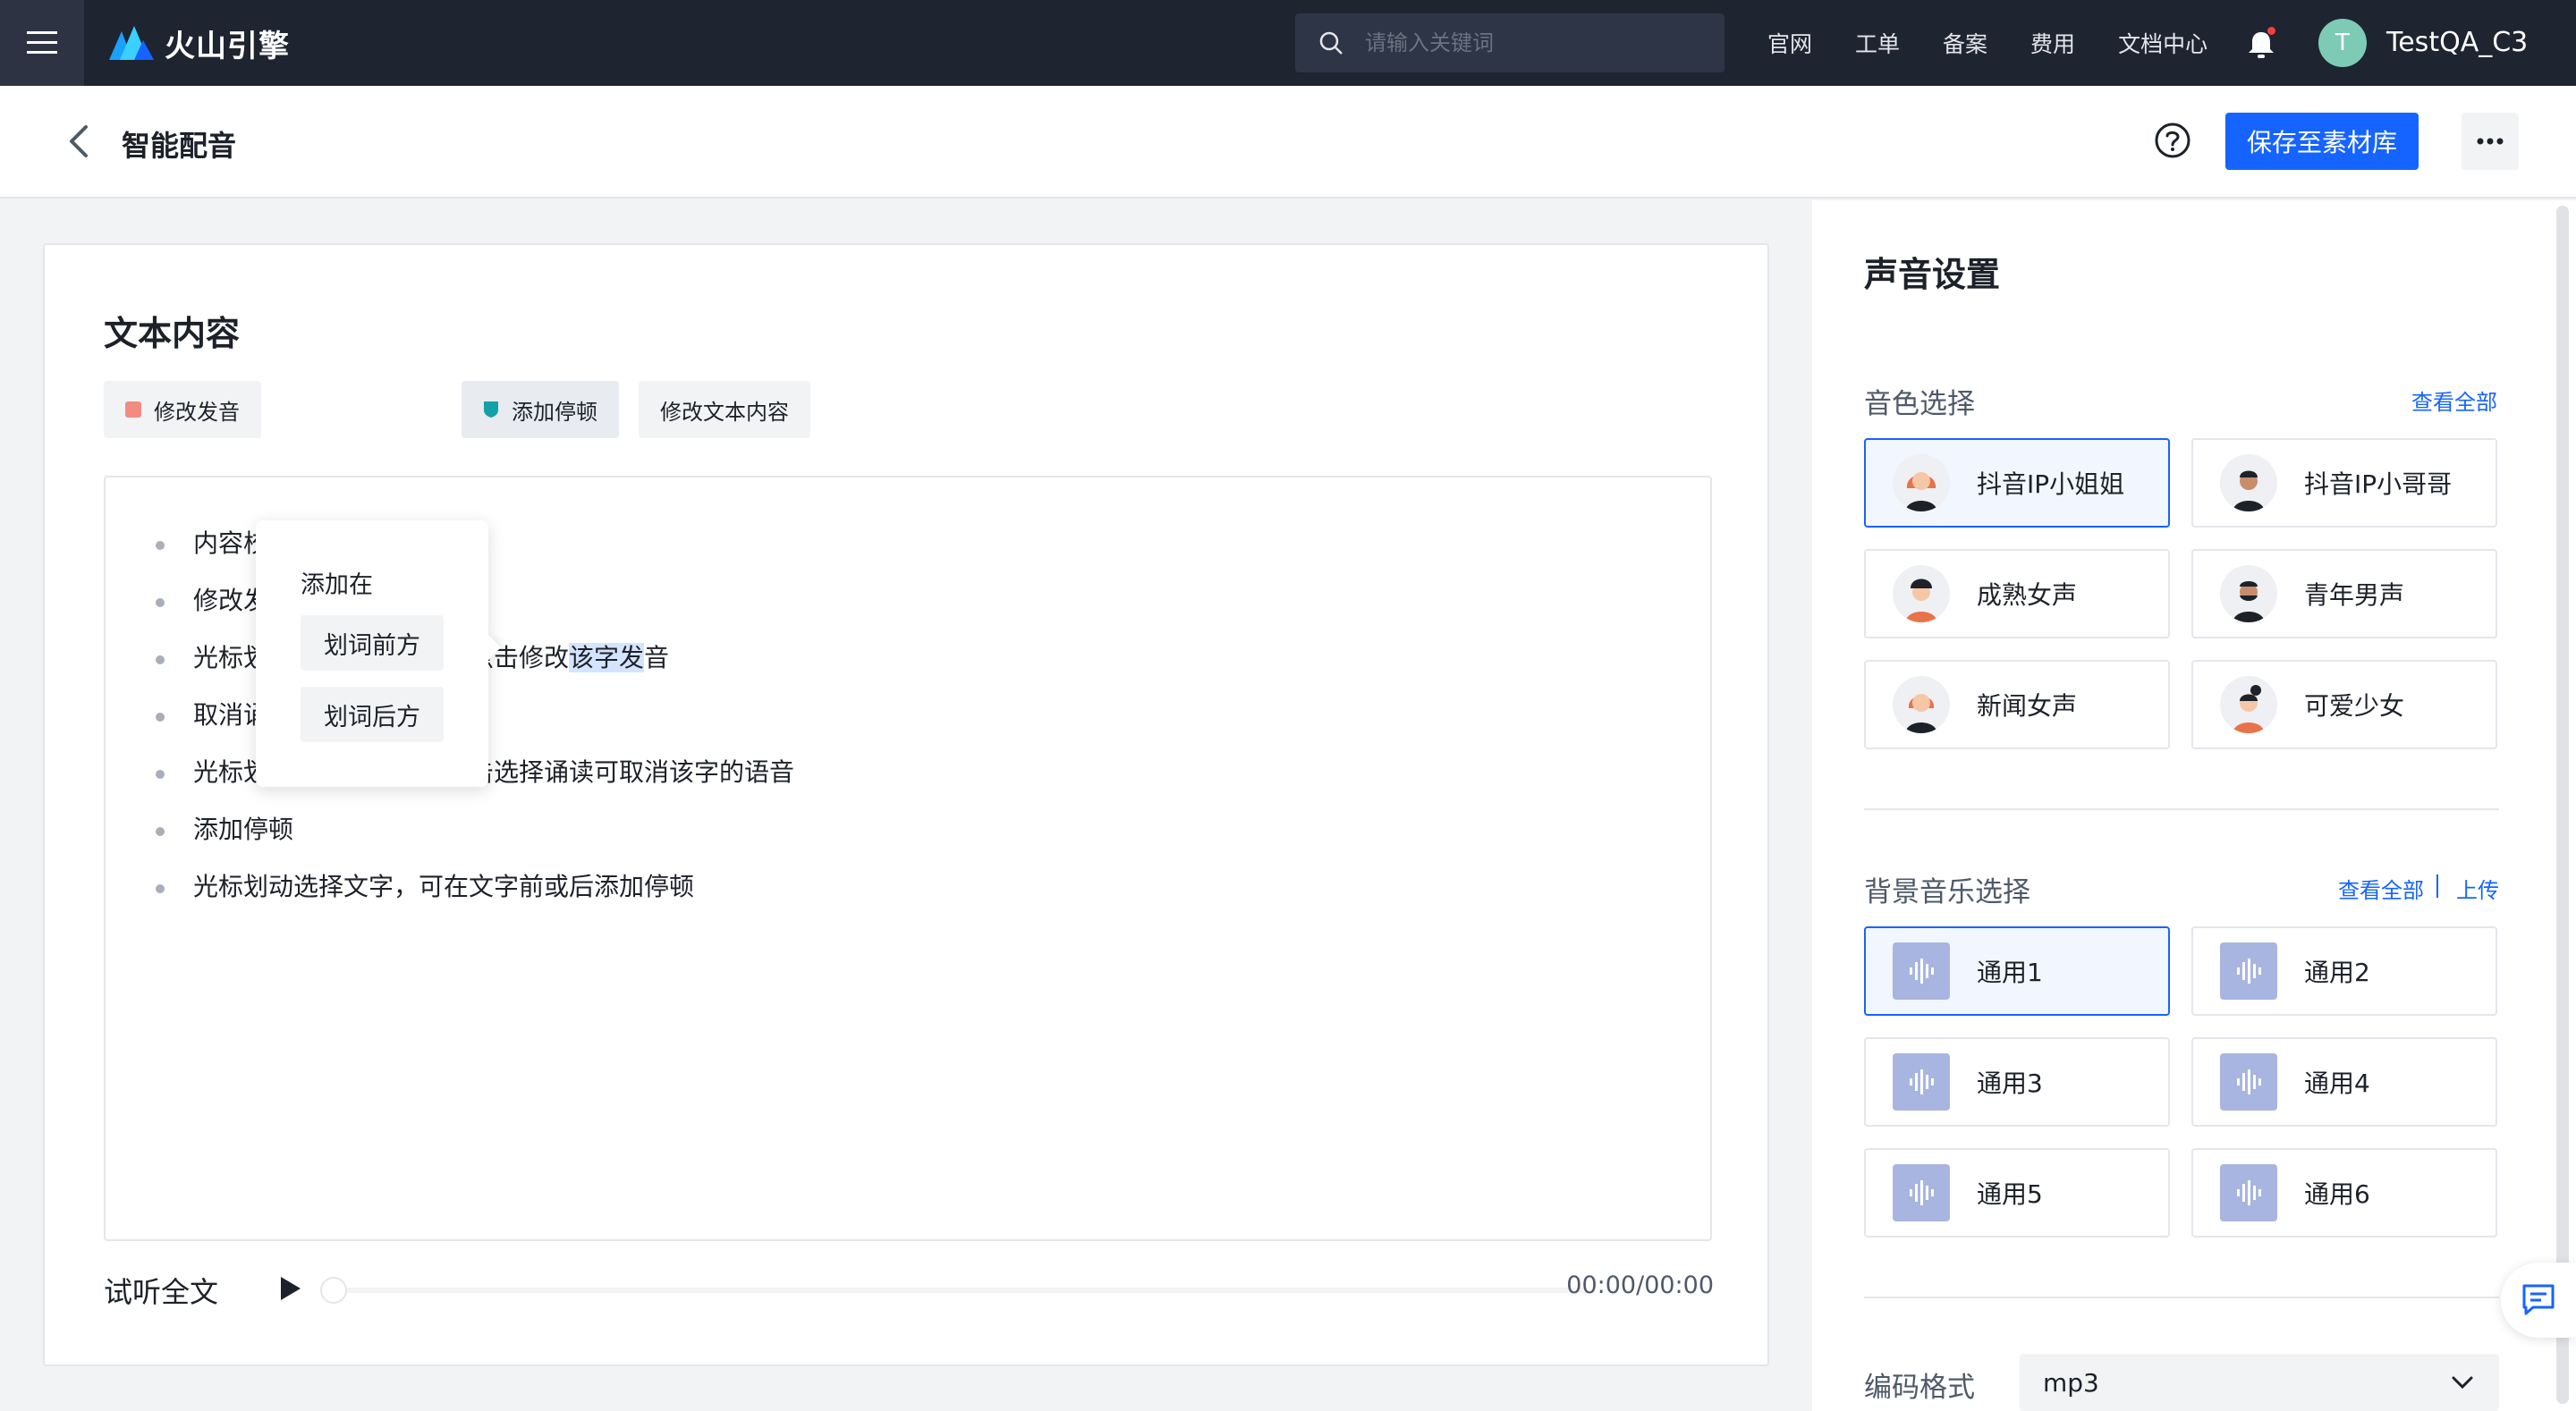 This screenshot has height=1411, width=2576. I want to click on link-official-site: 官网, so click(1789, 43).